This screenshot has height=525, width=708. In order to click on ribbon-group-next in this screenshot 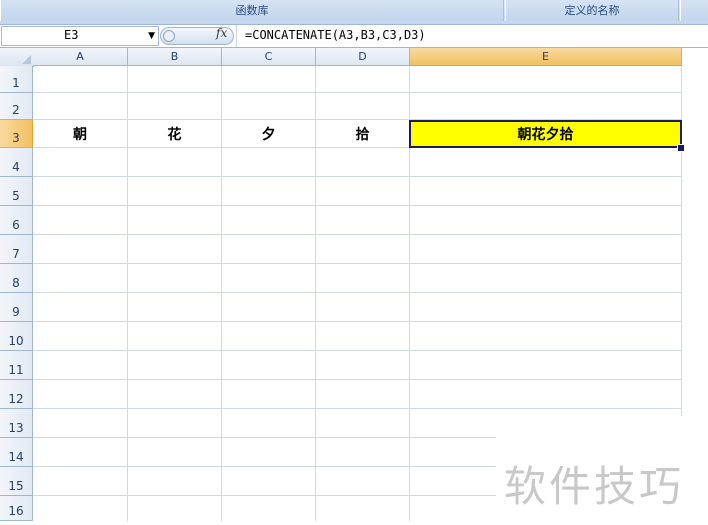, I will do `click(694, 10)`.